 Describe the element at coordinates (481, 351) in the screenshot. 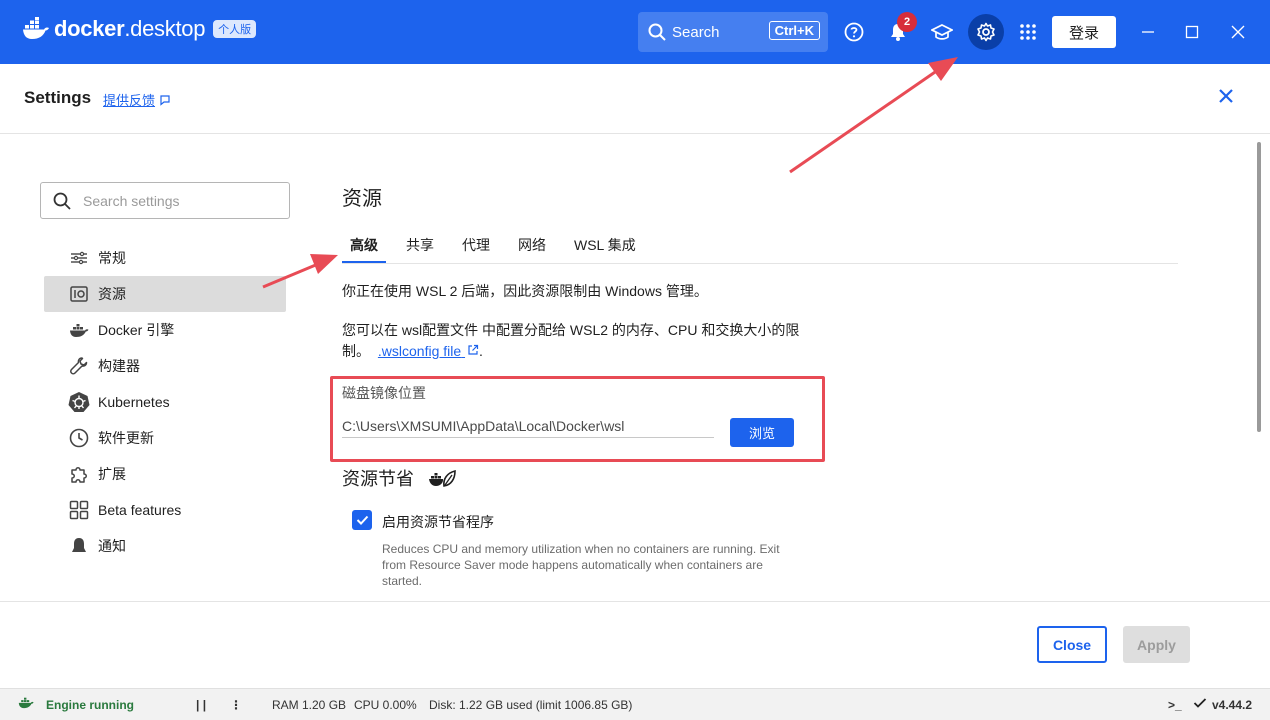

I see `wsl-config-tail: .` at that location.